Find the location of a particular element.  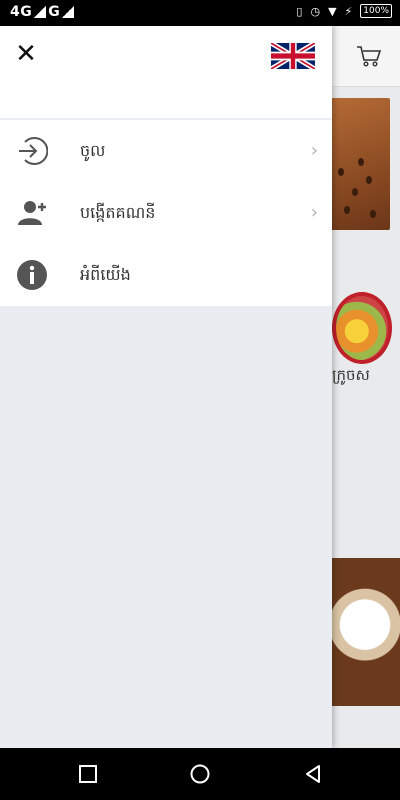

system-nav-bar is located at coordinates (200, 774).